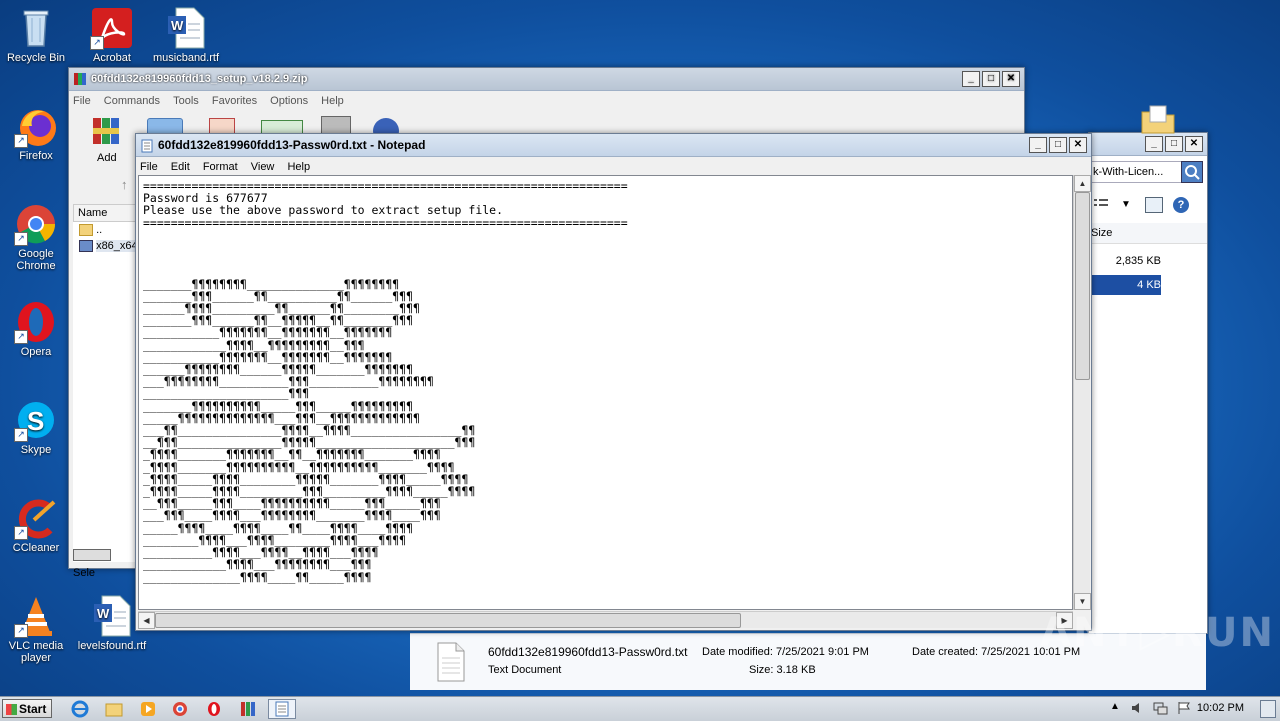  Describe the element at coordinates (36, 237) in the screenshot. I see `desktop-icon-chrome: ↗ Google Chrome` at that location.